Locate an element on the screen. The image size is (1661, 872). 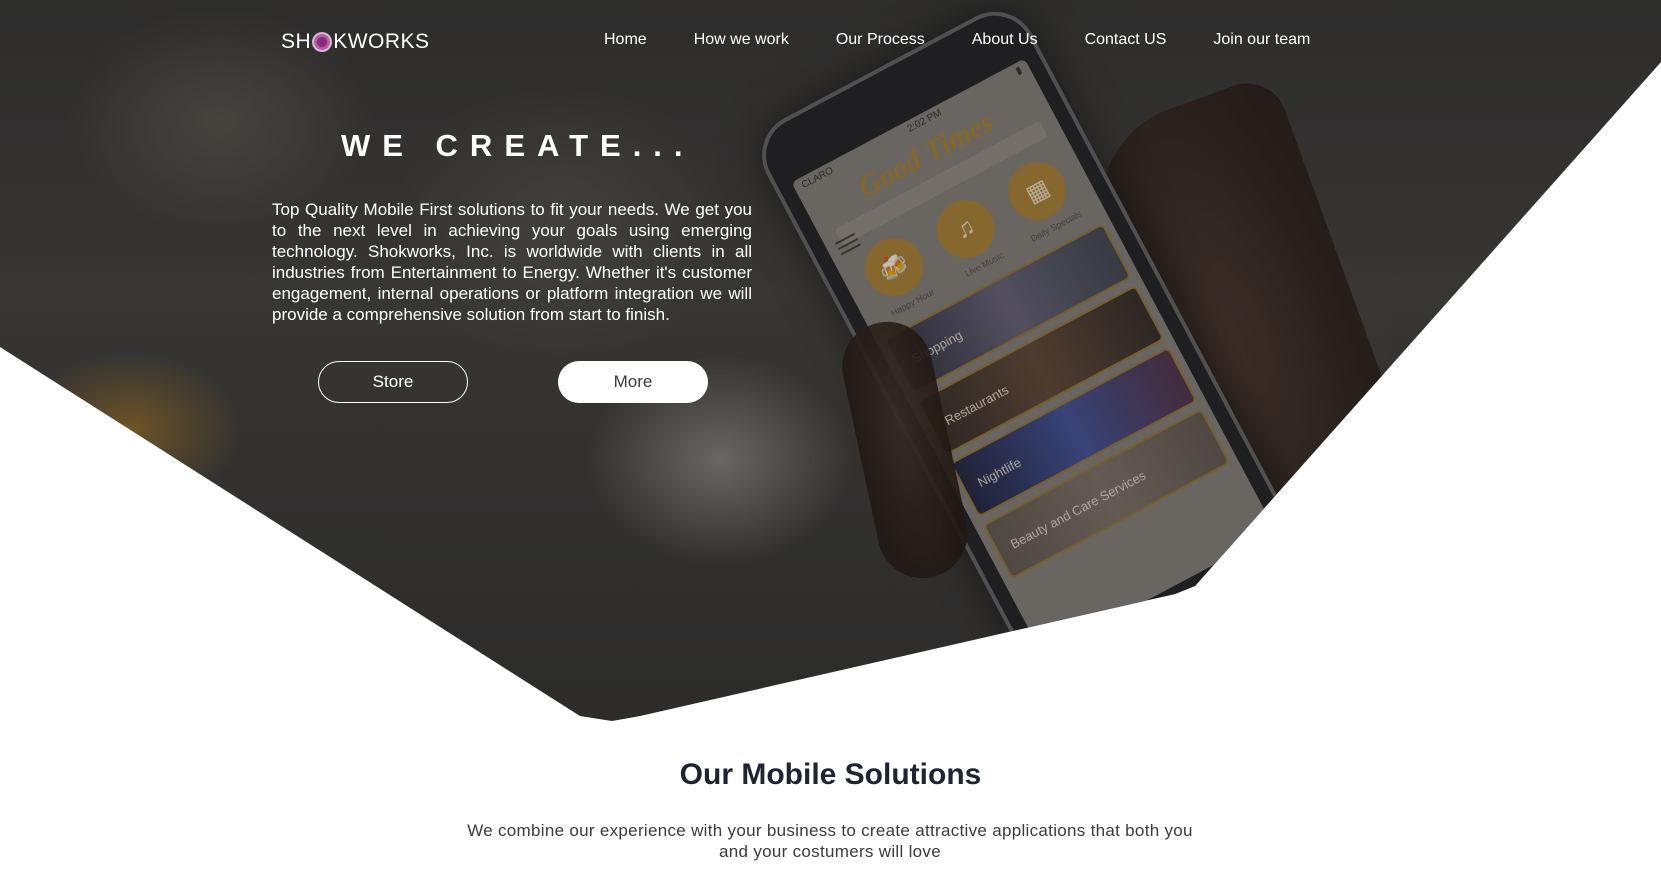
more-button: More is located at coordinates (633, 382).